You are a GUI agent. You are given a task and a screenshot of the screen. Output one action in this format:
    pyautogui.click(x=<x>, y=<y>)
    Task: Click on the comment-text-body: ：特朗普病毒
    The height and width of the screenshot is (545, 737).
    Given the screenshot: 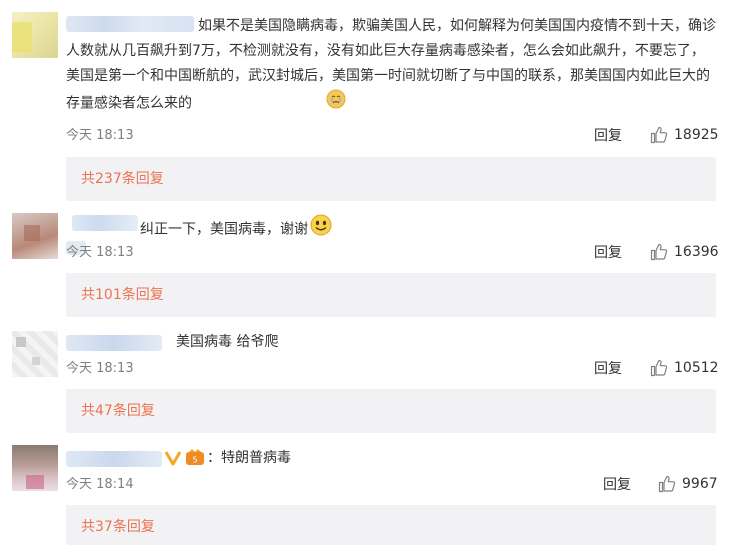 What is the action you would take?
    pyautogui.click(x=249, y=458)
    